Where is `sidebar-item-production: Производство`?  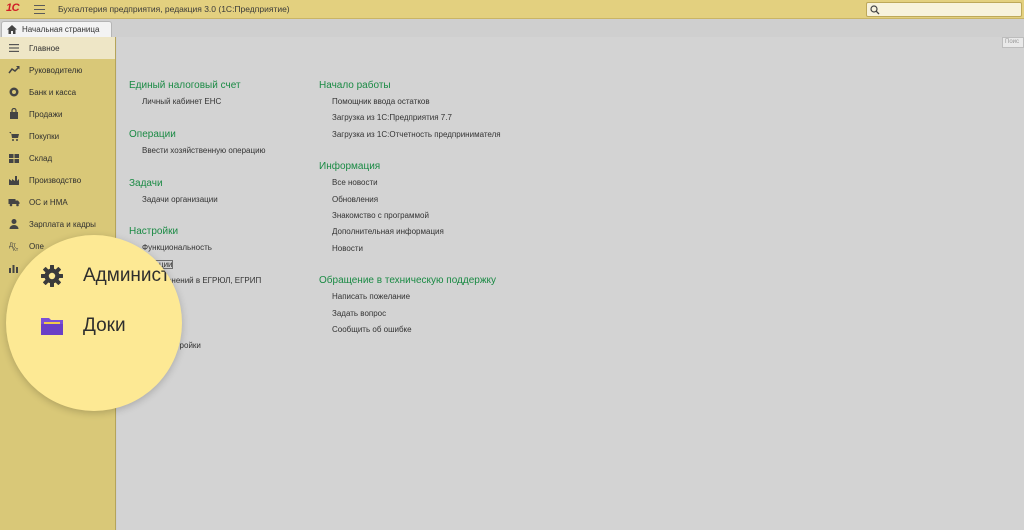
sidebar-item-production: Производство is located at coordinates (57, 180).